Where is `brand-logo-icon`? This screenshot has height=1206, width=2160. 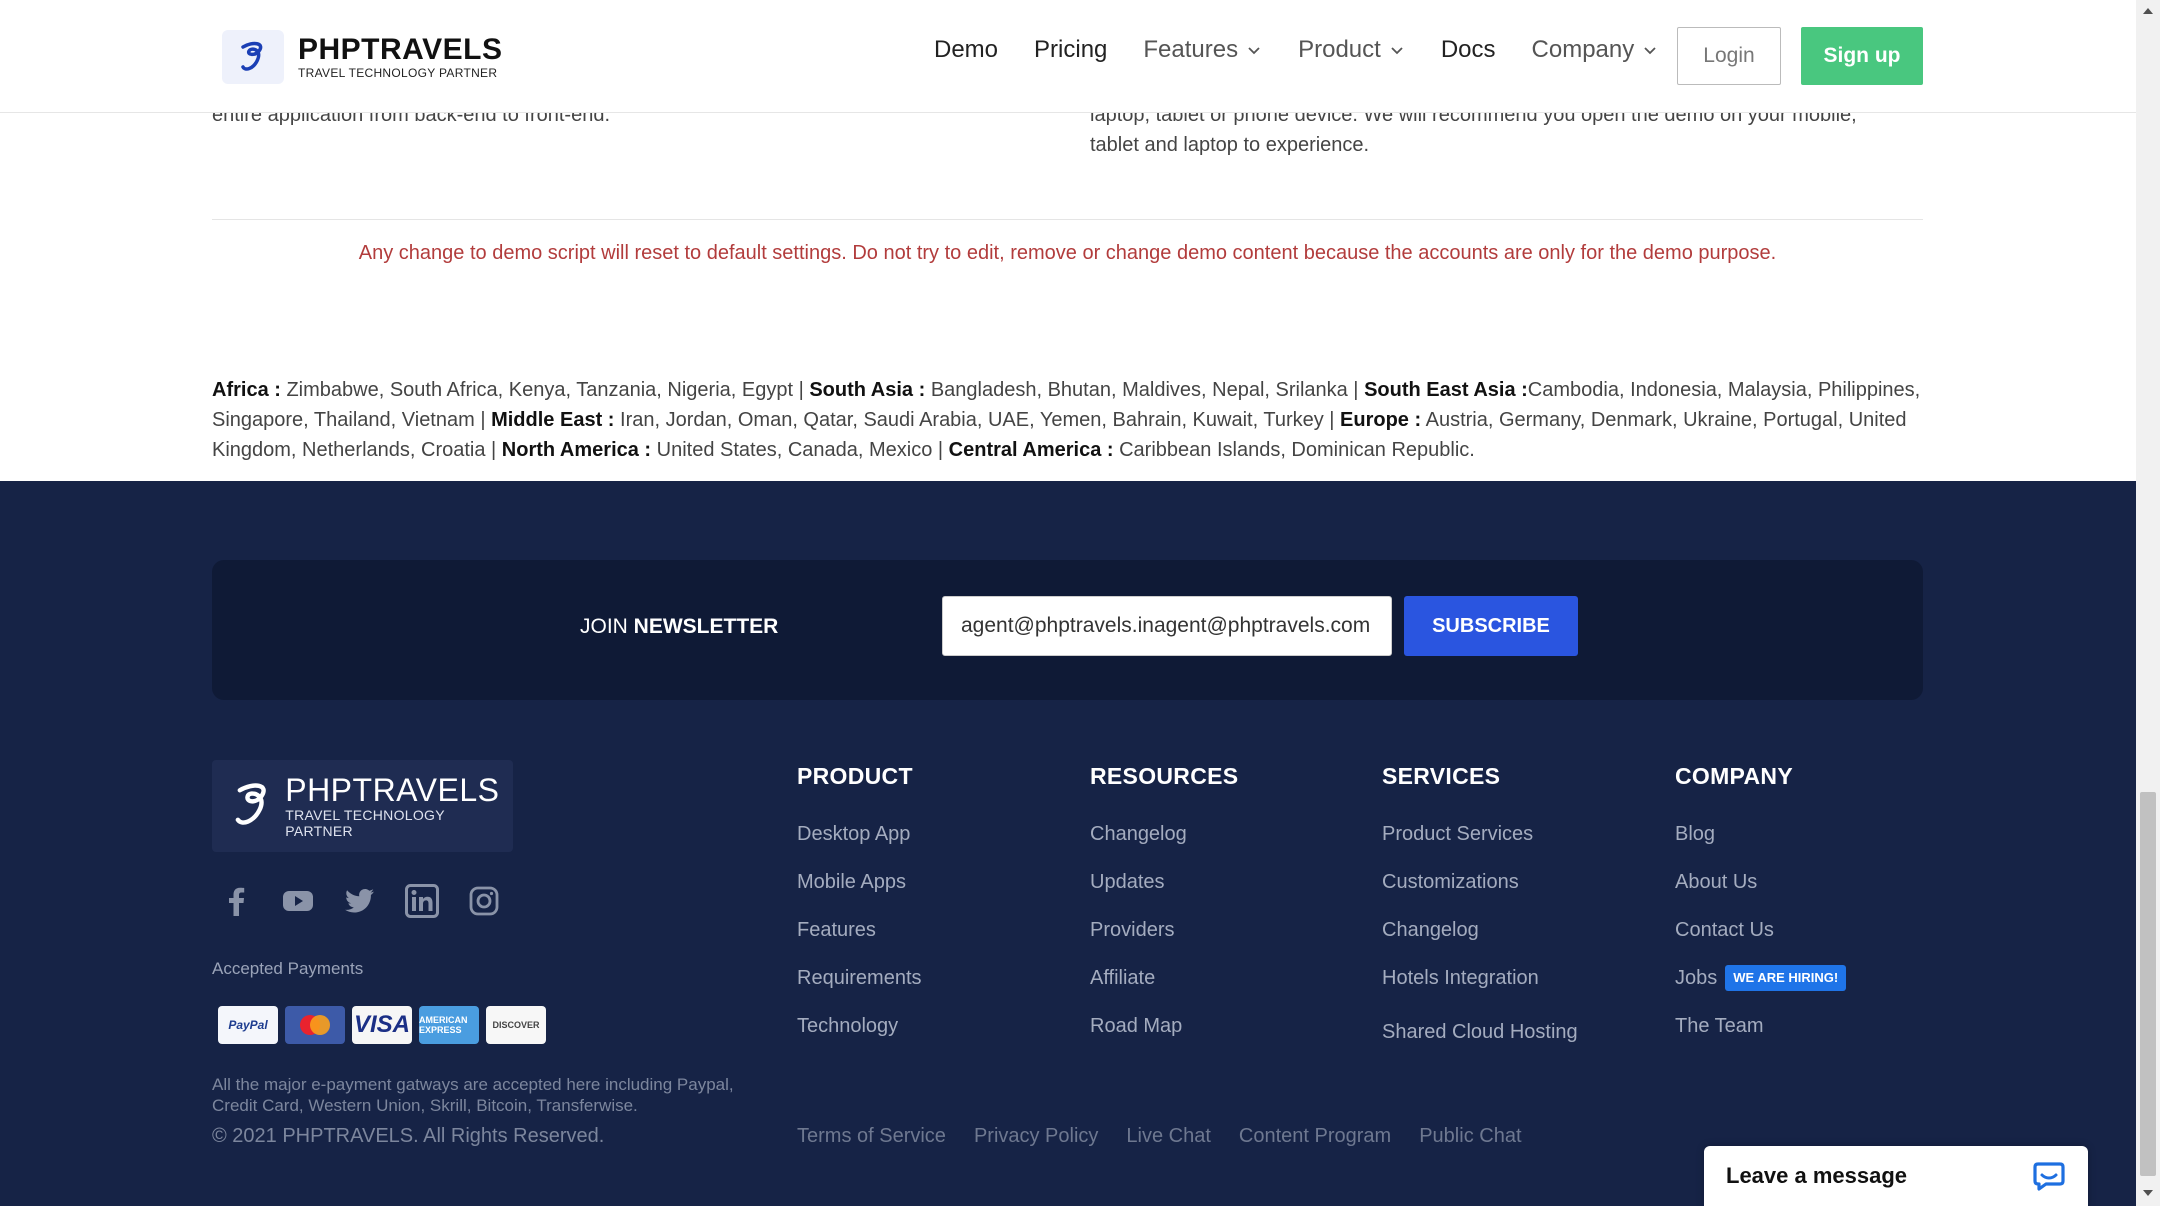 brand-logo-icon is located at coordinates (253, 57).